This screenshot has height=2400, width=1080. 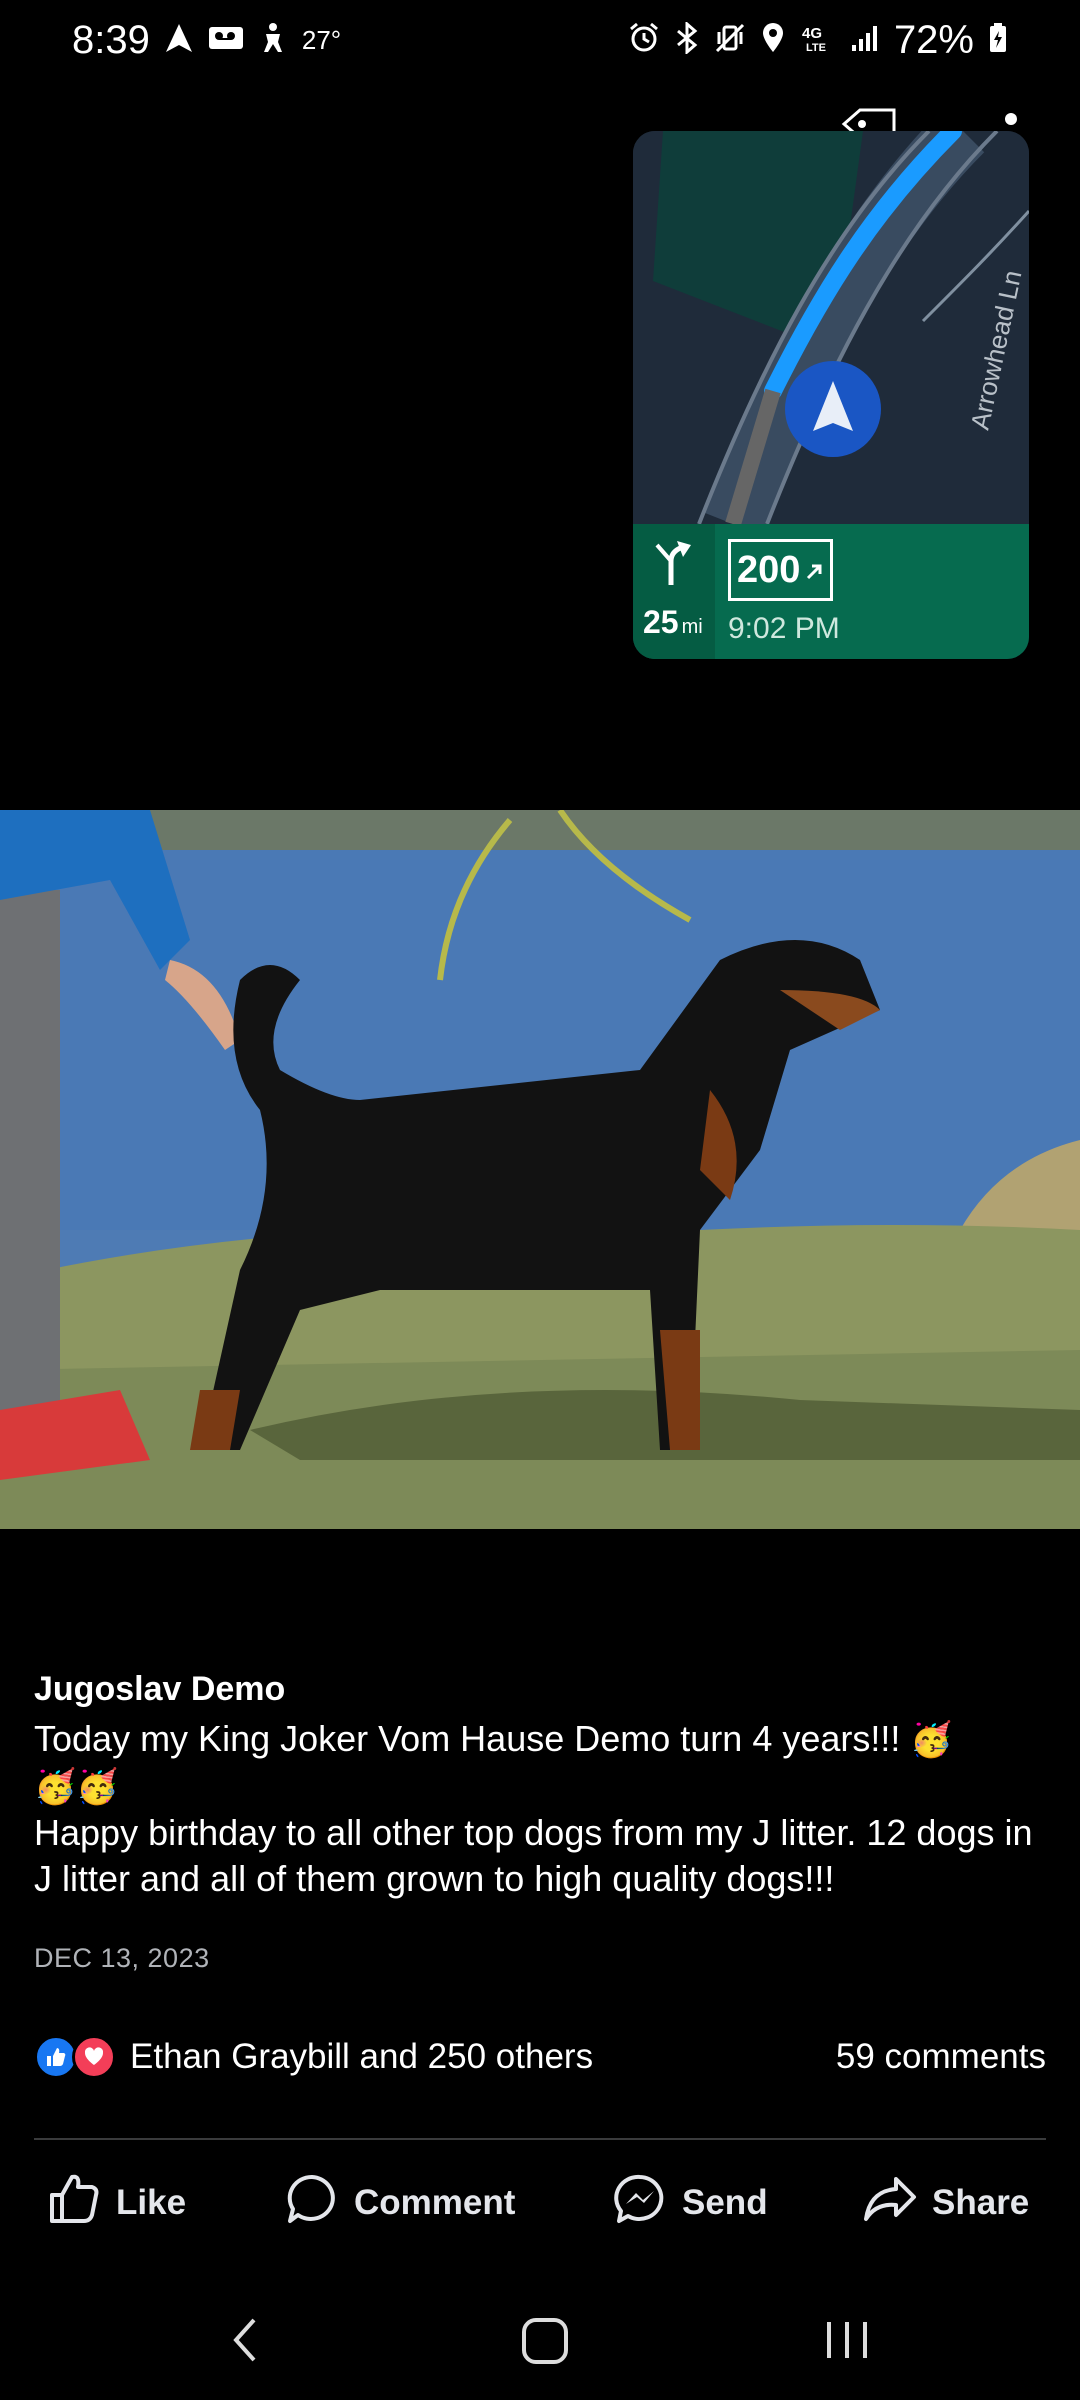 I want to click on arrival-time: 9:02 PM, so click(x=784, y=628).